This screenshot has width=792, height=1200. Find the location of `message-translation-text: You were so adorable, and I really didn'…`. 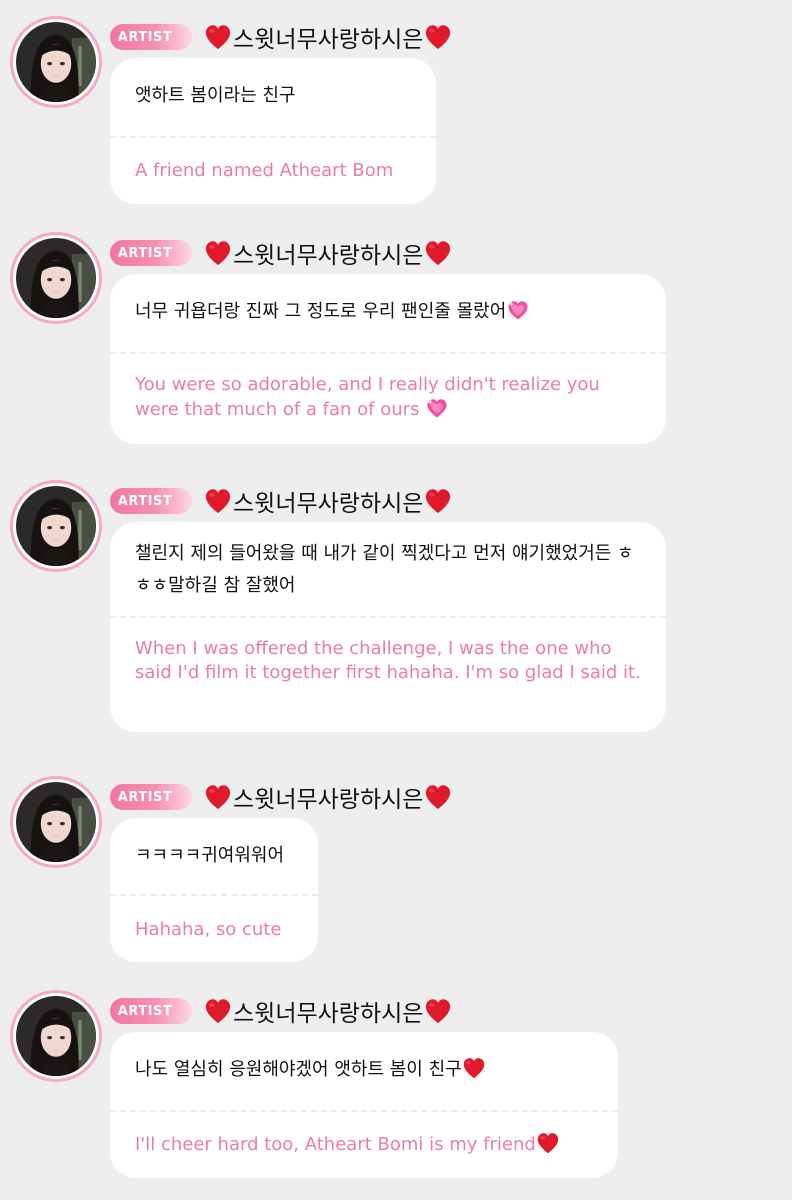

message-translation-text: You were so adorable, and I really didn'… is located at coordinates (367, 397).